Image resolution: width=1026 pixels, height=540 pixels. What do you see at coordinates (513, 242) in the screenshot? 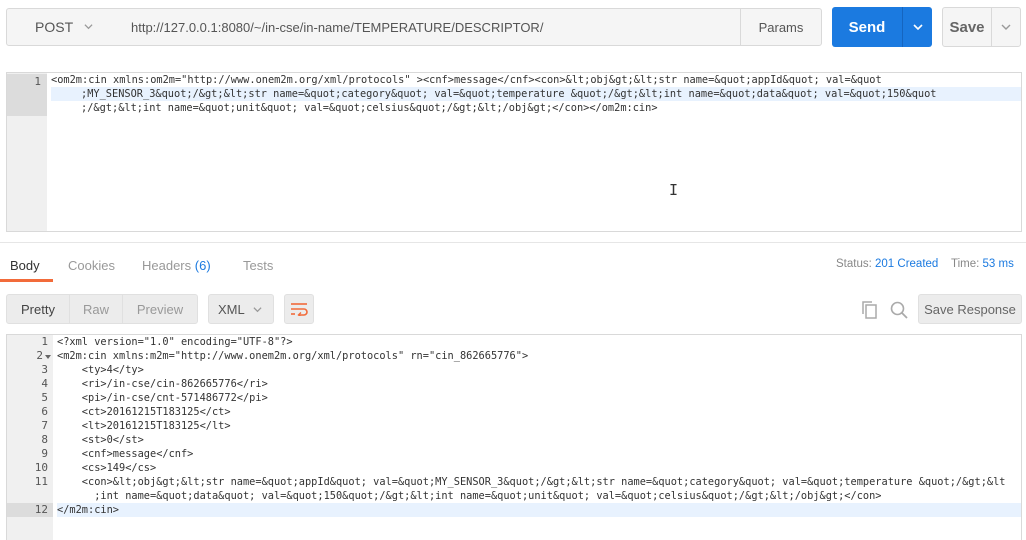
I see `section-divider` at bounding box center [513, 242].